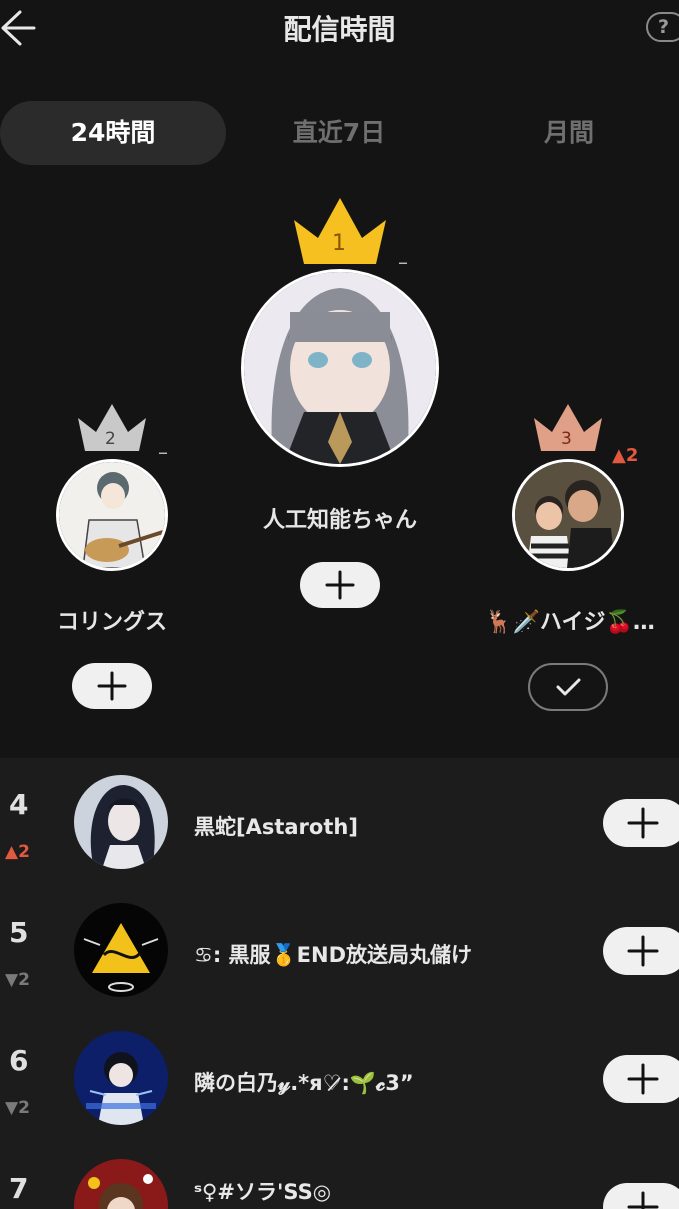 Image resolution: width=679 pixels, height=1209 pixels. I want to click on tab-monthly: 月間, so click(567, 133).